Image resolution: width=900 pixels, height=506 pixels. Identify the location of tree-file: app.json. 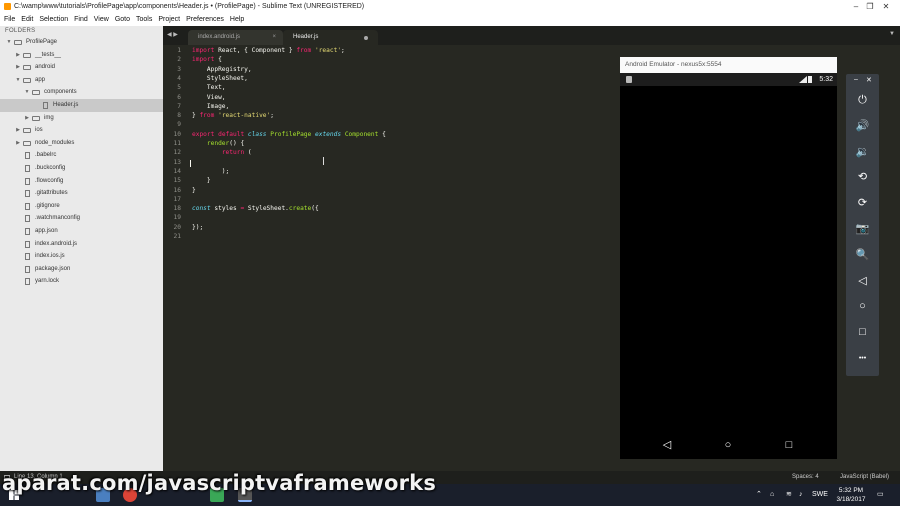
(81, 231).